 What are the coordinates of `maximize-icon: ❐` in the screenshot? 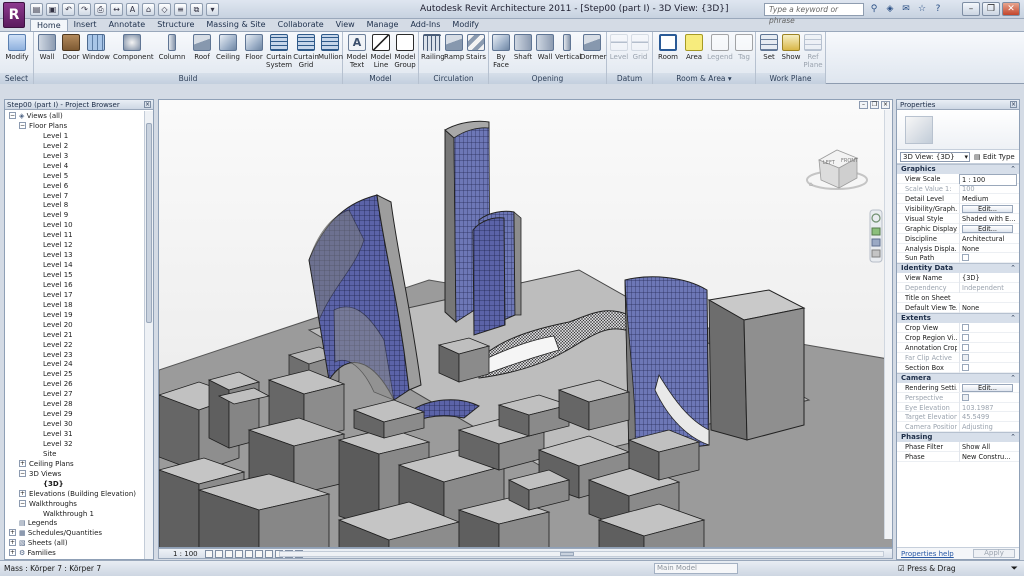 It's located at (991, 9).